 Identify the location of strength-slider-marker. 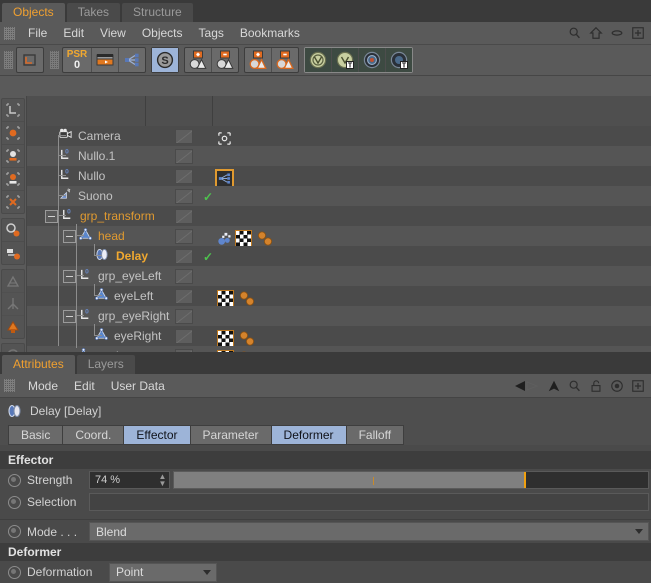
(524, 480).